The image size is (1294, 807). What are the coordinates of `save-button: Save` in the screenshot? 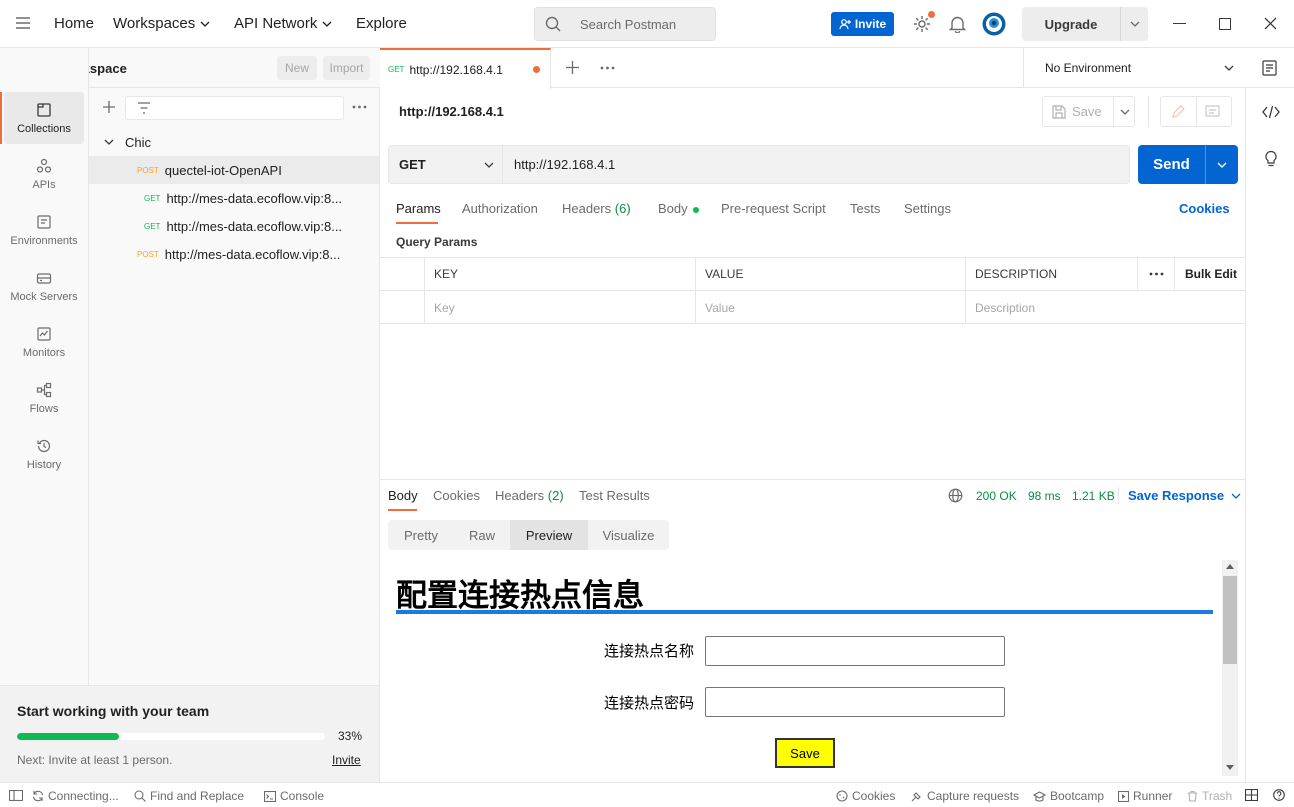 It's located at (1088, 111).